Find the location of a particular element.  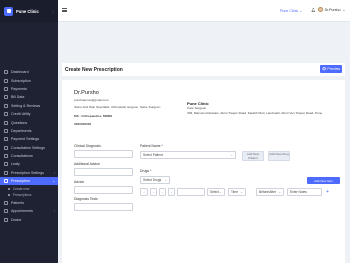

add-new-drug-label: Add New Drug is located at coordinates (279, 154).